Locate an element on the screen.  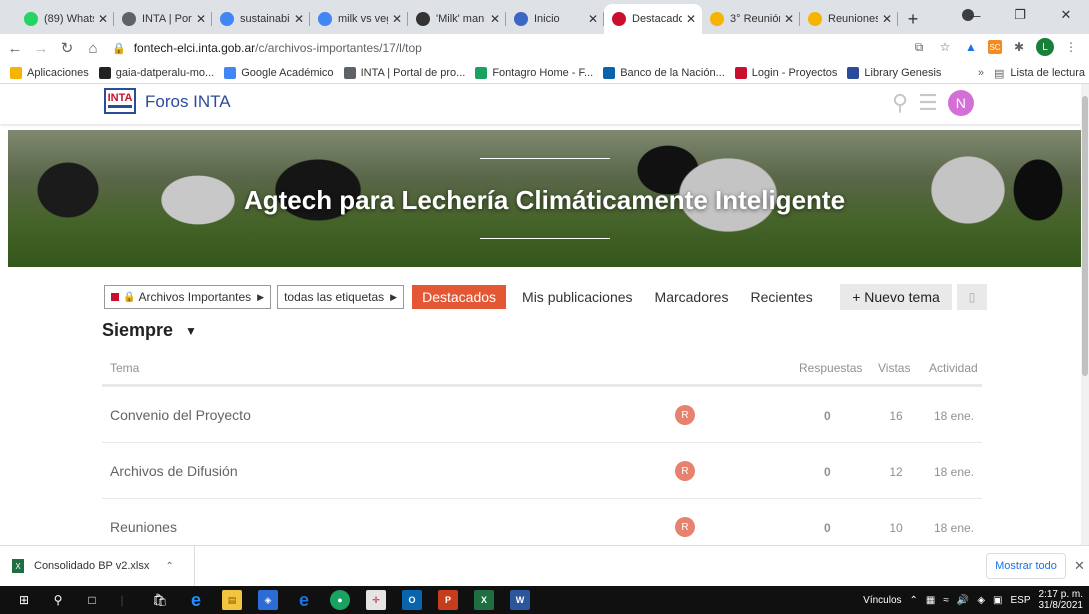
acrobat-icon: ✛ is located at coordinates (376, 600).